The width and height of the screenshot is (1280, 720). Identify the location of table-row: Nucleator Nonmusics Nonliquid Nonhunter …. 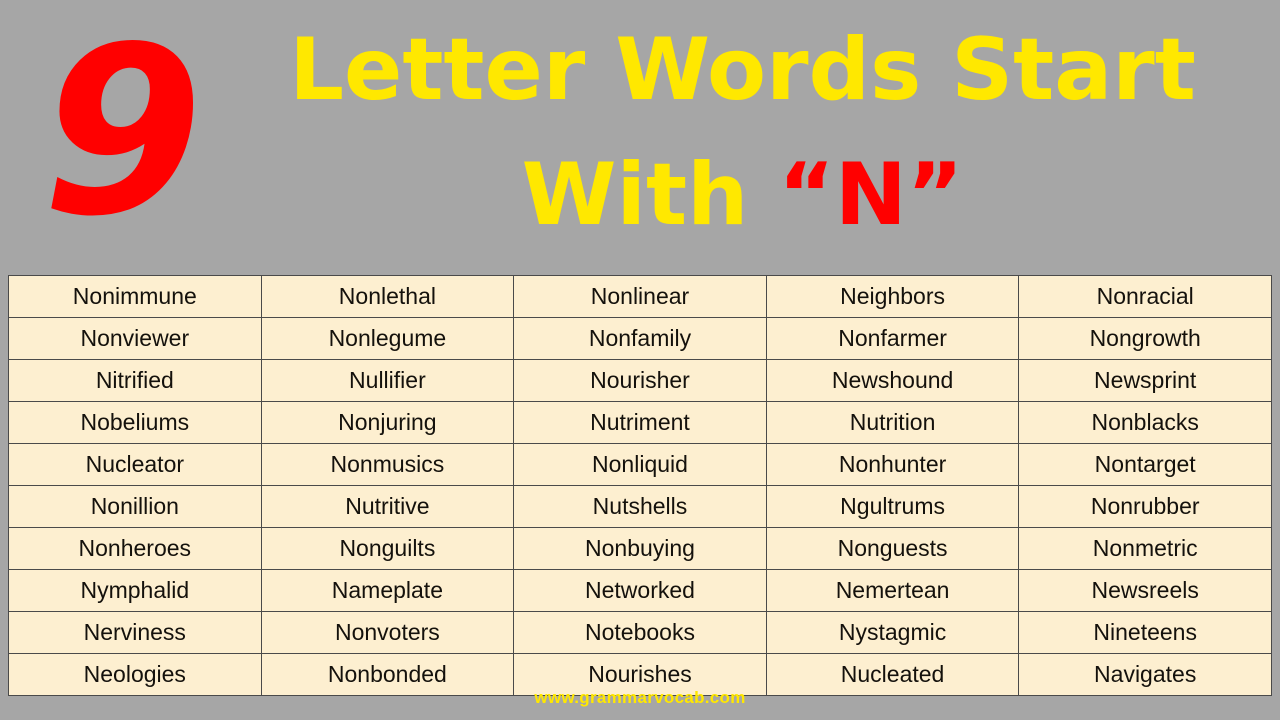
(640, 464).